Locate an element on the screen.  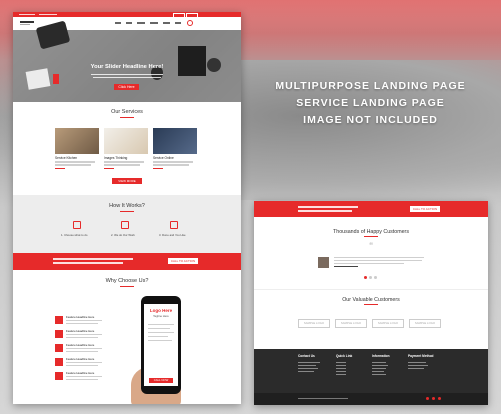
hero-slider: Your Slider Headline Here! Click Here is located at coordinates (127, 61).